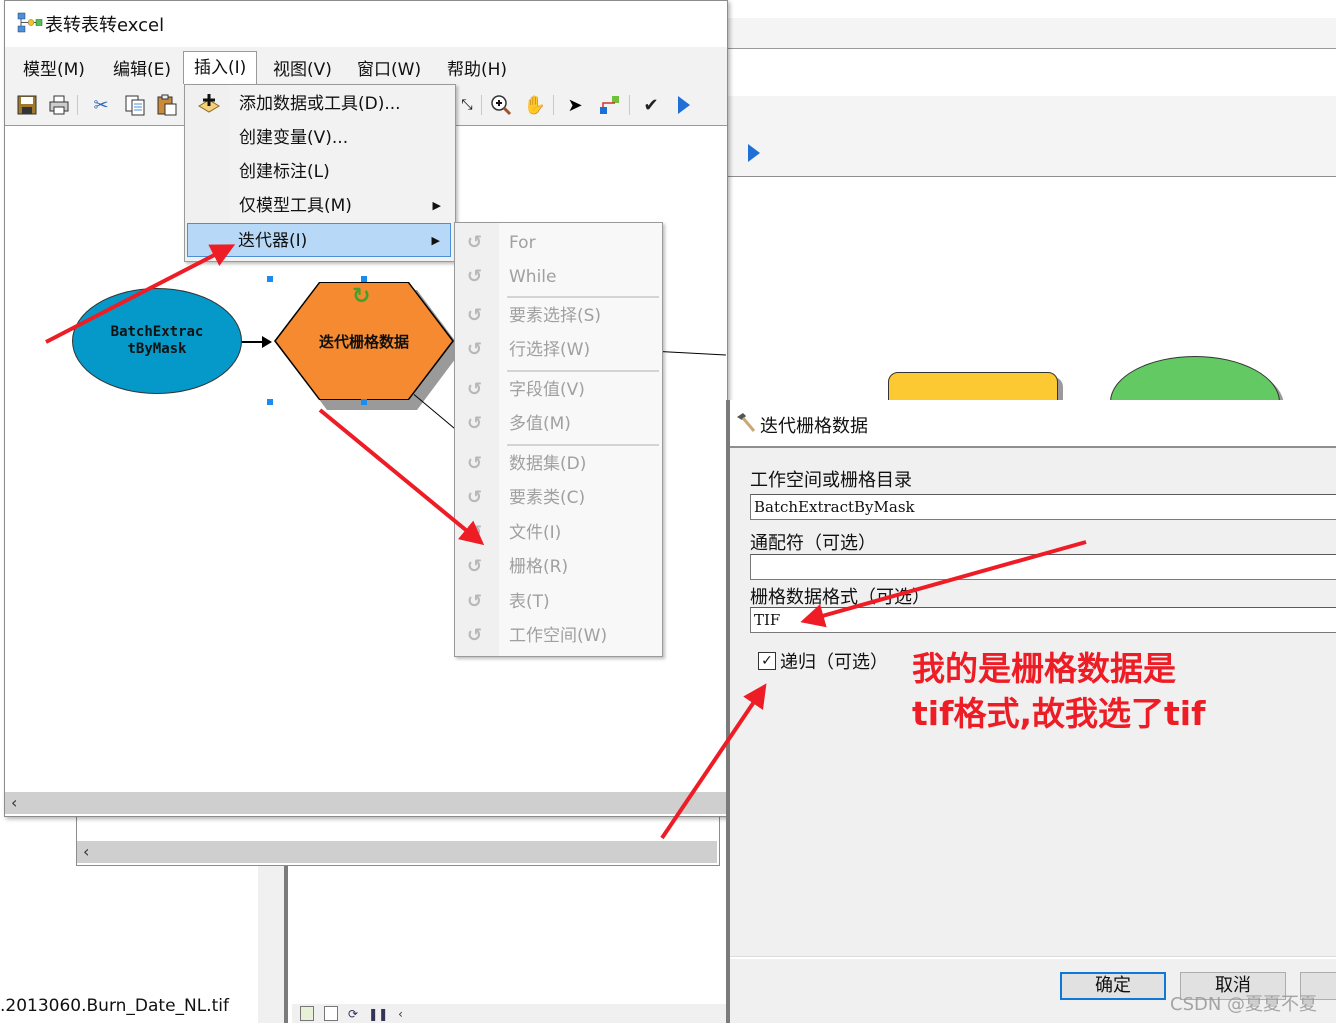 This screenshot has height=1023, width=1336. Describe the element at coordinates (378, 1014) in the screenshot. I see `pause-icon: ❚❚` at that location.